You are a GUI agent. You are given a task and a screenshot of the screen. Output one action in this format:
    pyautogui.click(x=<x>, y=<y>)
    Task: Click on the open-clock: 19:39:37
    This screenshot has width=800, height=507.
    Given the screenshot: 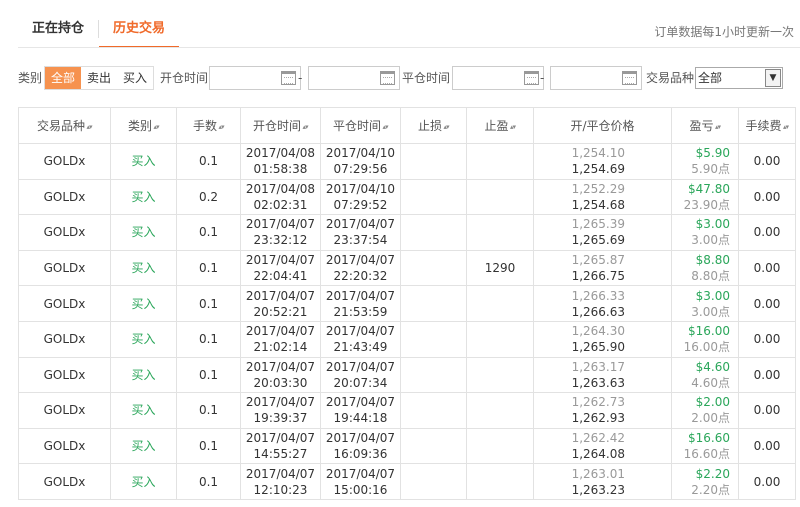 What is the action you would take?
    pyautogui.click(x=280, y=418)
    